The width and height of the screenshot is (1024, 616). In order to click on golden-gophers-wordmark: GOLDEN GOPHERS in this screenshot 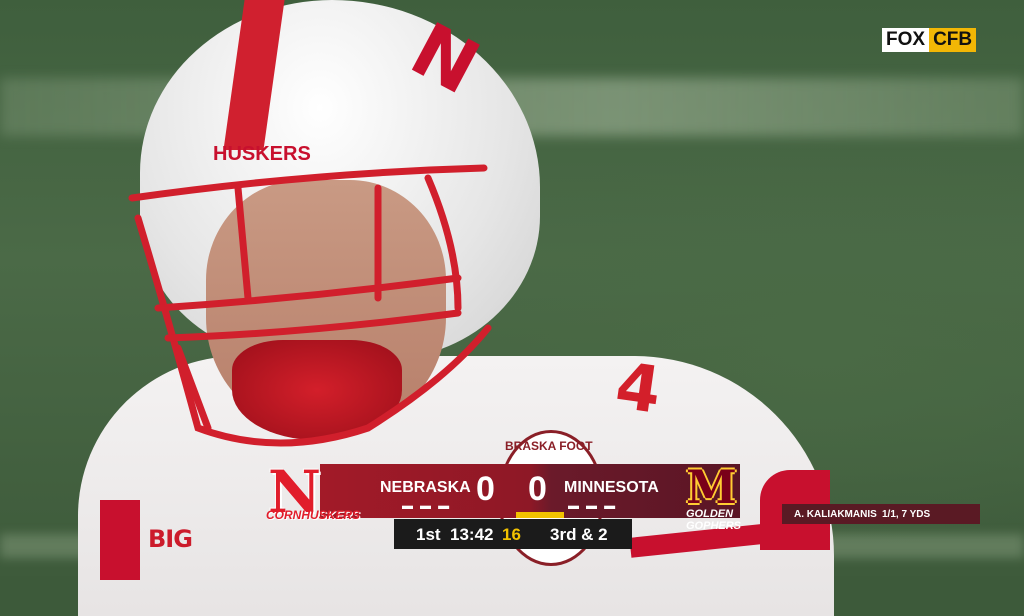, I will do `click(714, 520)`.